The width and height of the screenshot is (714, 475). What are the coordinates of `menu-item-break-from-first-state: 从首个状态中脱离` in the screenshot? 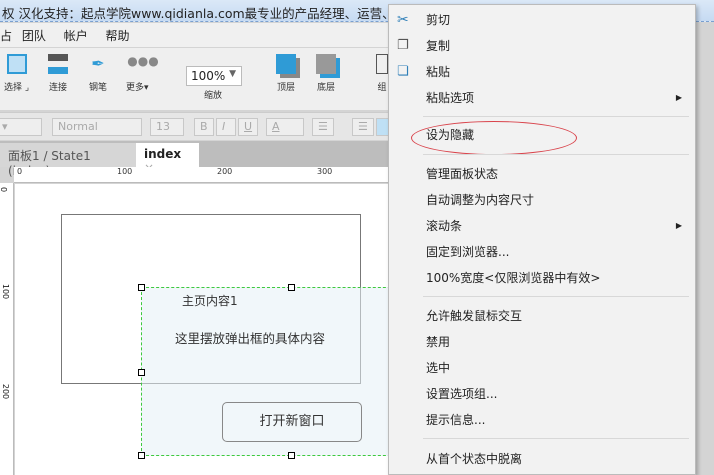 It's located at (557, 459).